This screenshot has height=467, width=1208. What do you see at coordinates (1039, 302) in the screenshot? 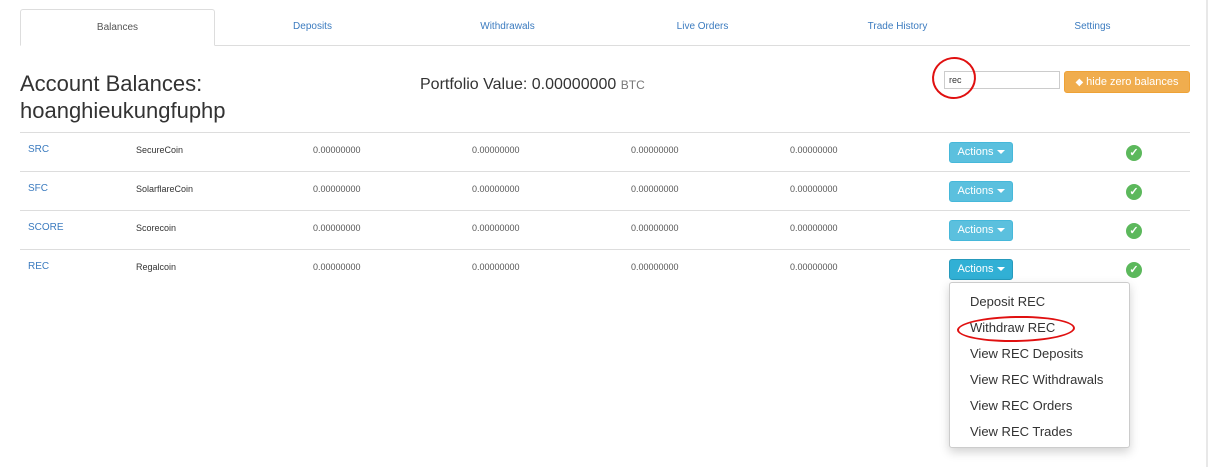
I see `menu-item-deposit: Deposit REC` at bounding box center [1039, 302].